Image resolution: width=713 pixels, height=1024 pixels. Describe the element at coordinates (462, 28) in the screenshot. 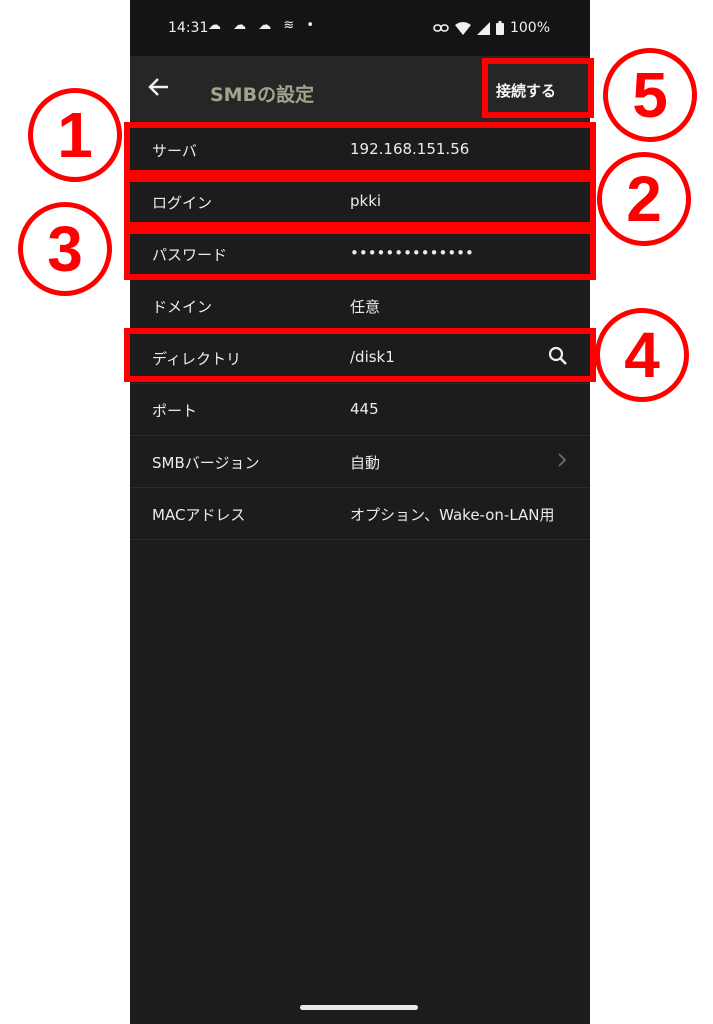

I see `wifi-icon` at that location.